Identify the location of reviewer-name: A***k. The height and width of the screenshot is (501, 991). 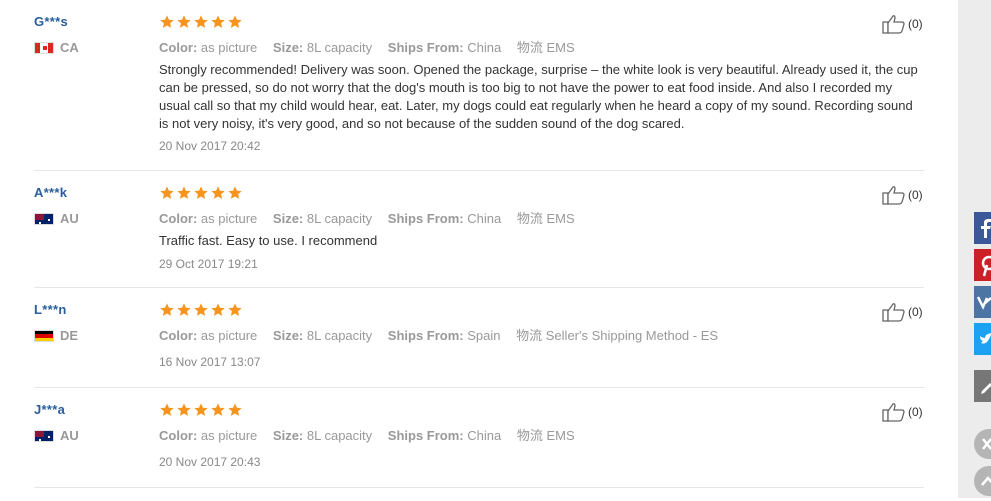
(51, 192).